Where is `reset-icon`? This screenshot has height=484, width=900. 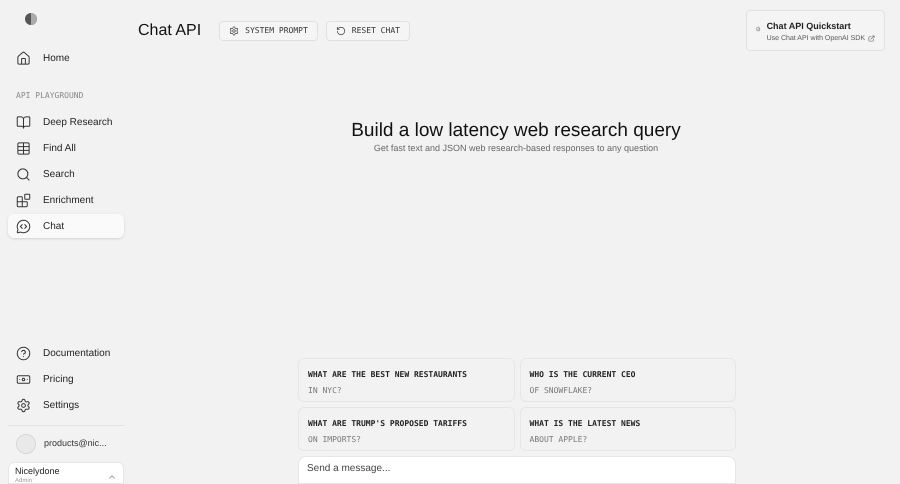
reset-icon is located at coordinates (341, 31).